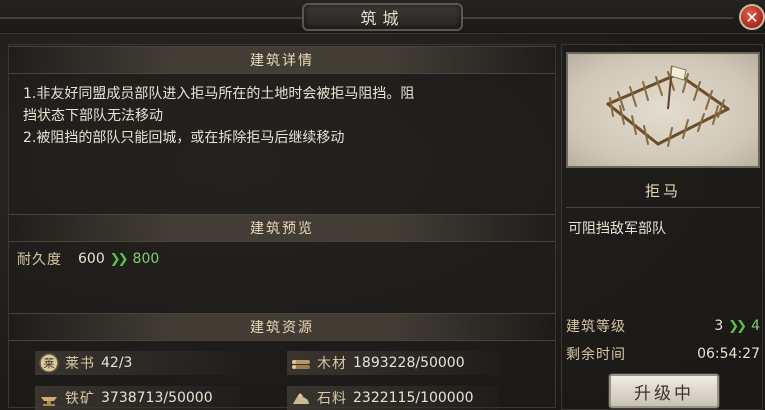 This screenshot has width=765, height=410. Describe the element at coordinates (664, 391) in the screenshot. I see `upgrade-button: 升级中` at that location.